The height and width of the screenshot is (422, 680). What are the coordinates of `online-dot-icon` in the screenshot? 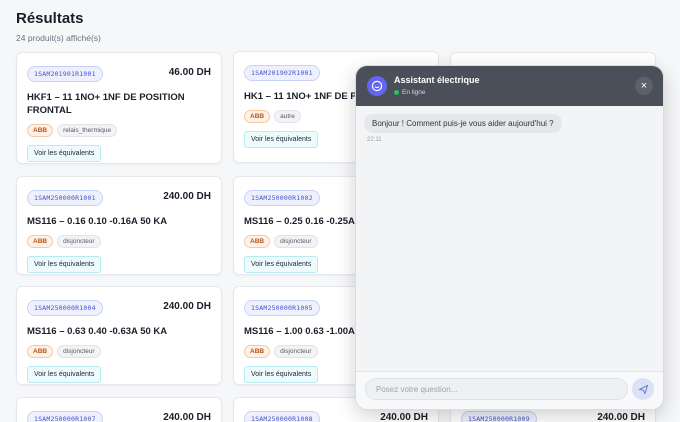 It's located at (396, 92).